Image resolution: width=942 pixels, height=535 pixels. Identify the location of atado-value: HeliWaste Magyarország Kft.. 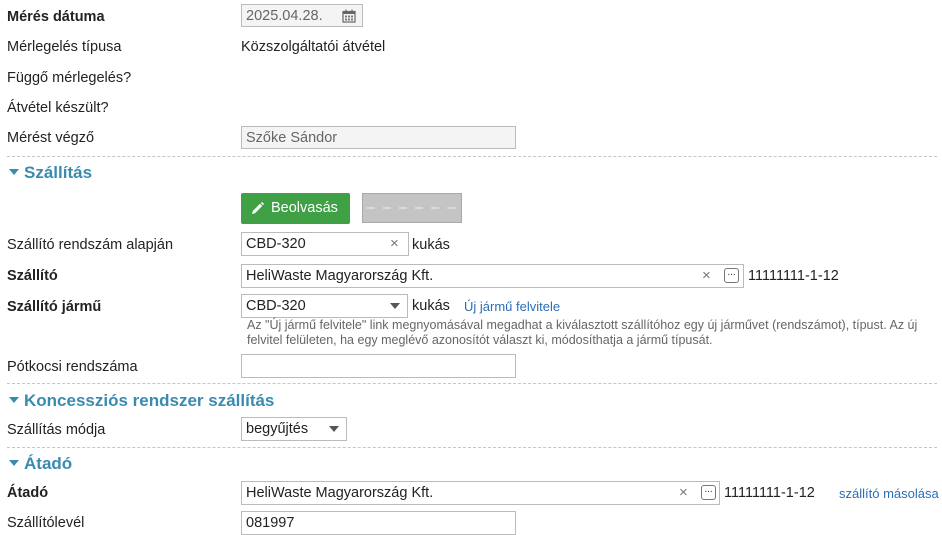
(340, 493).